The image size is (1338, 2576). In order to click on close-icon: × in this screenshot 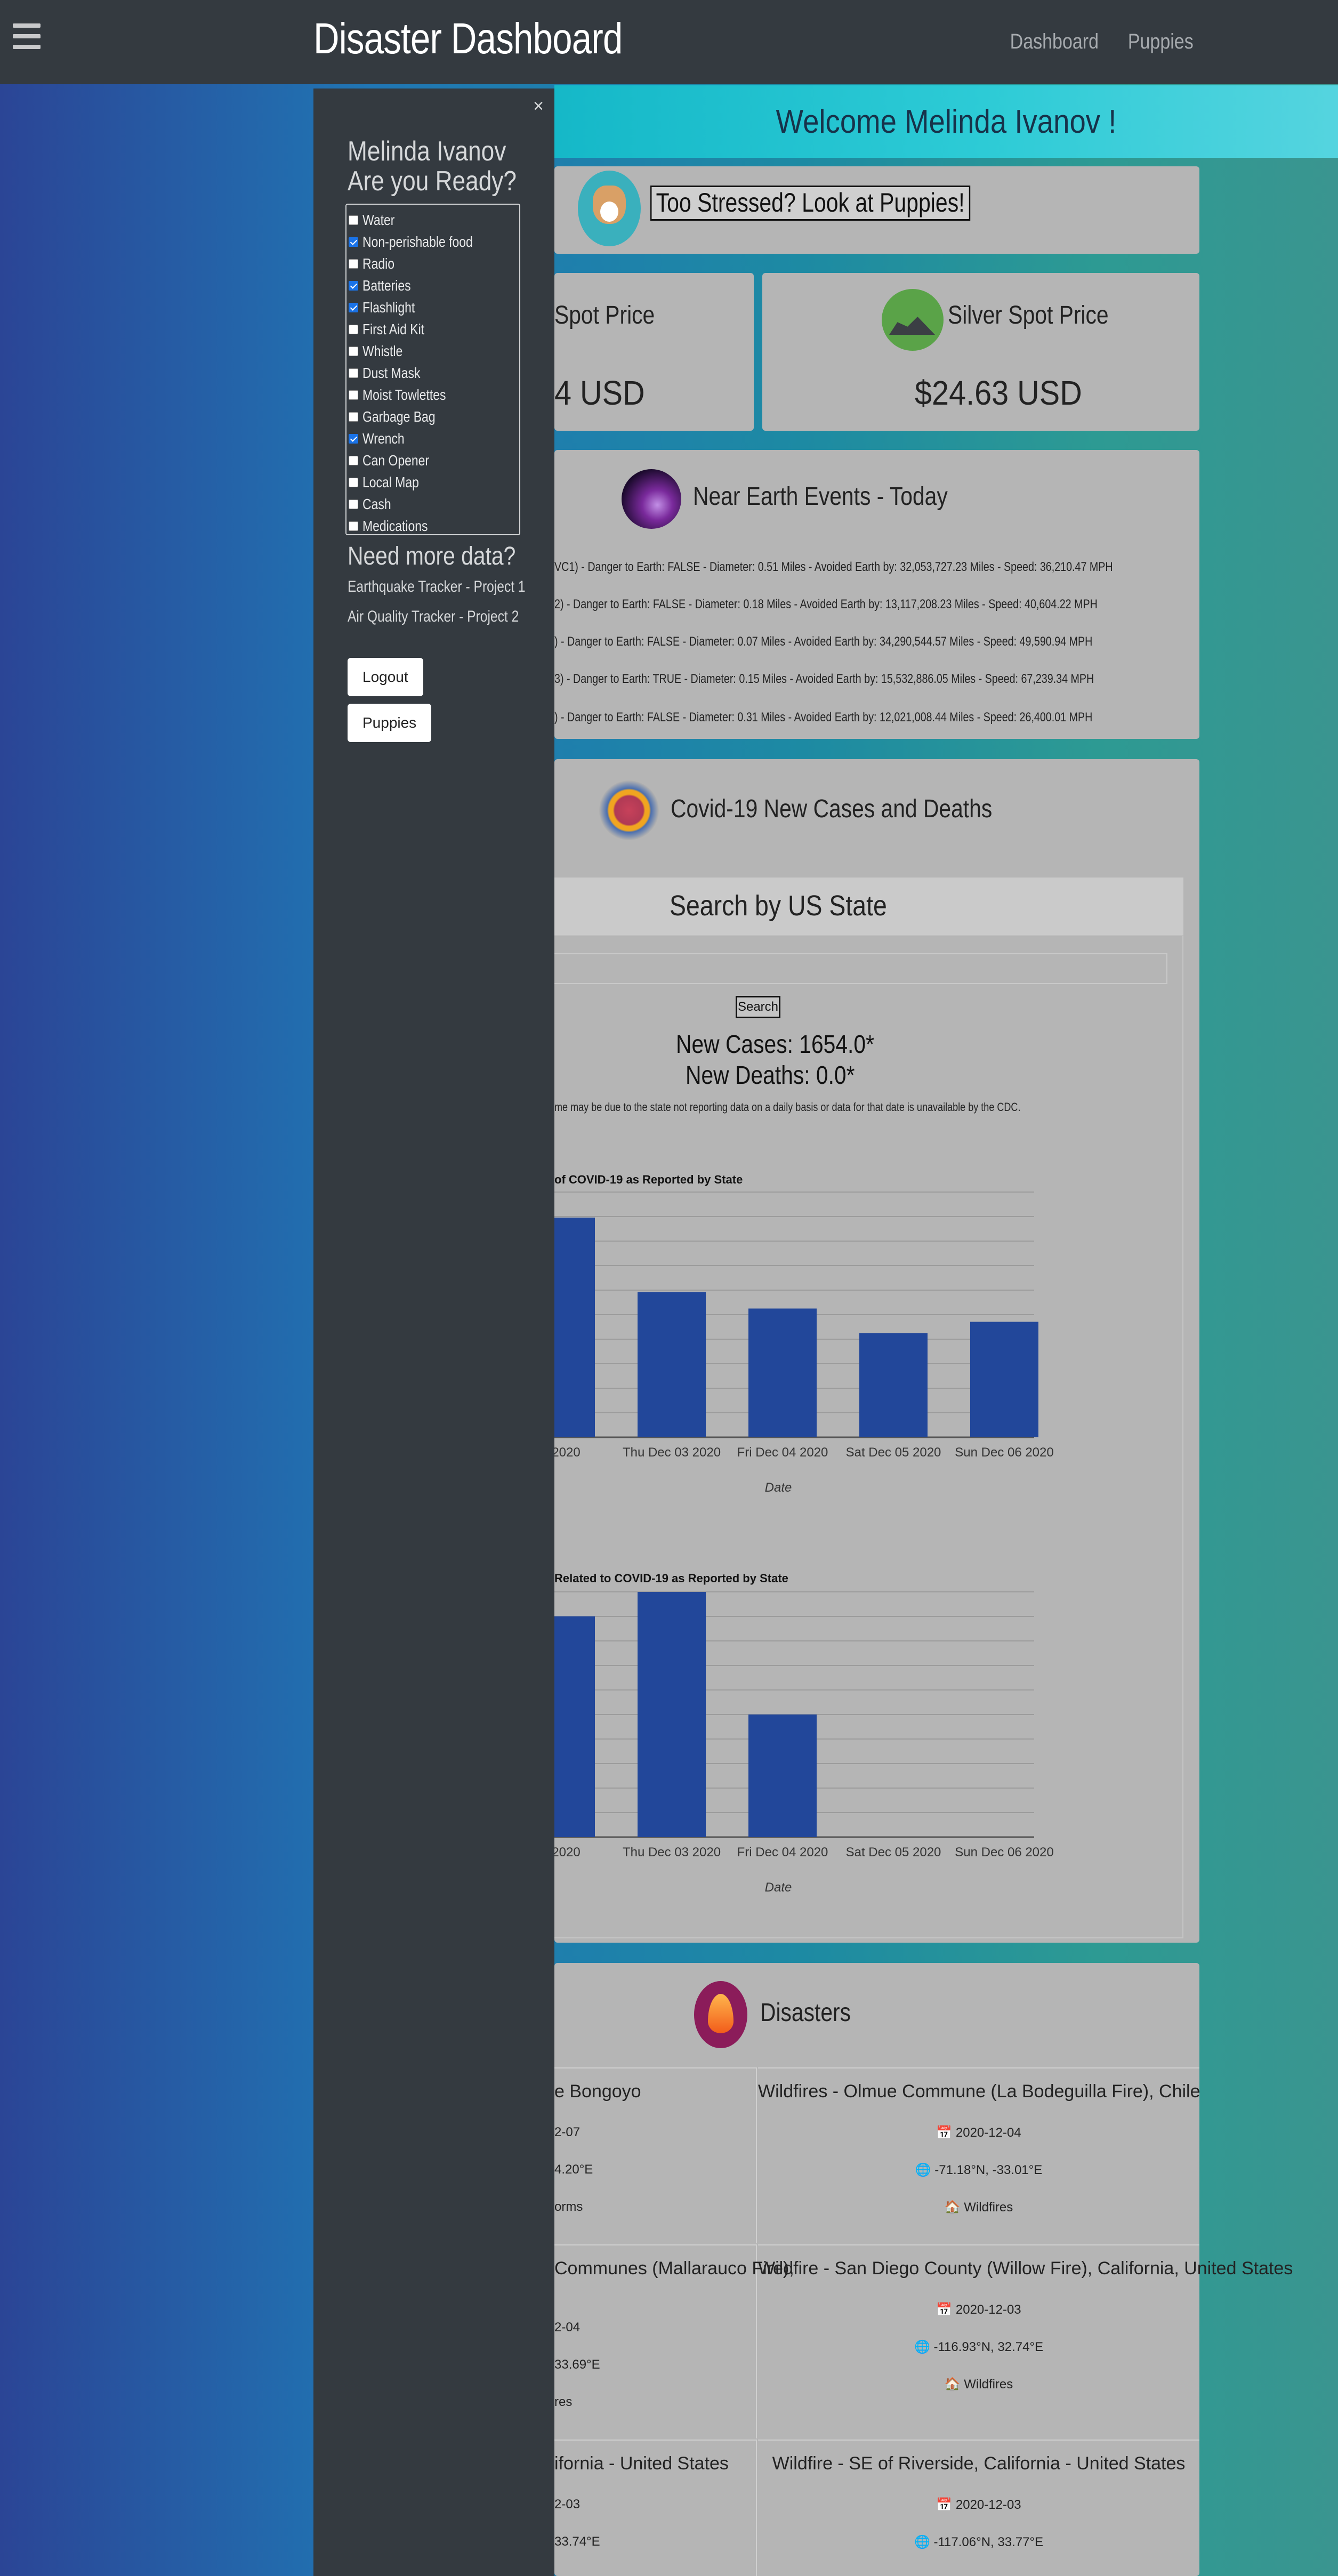, I will do `click(538, 106)`.